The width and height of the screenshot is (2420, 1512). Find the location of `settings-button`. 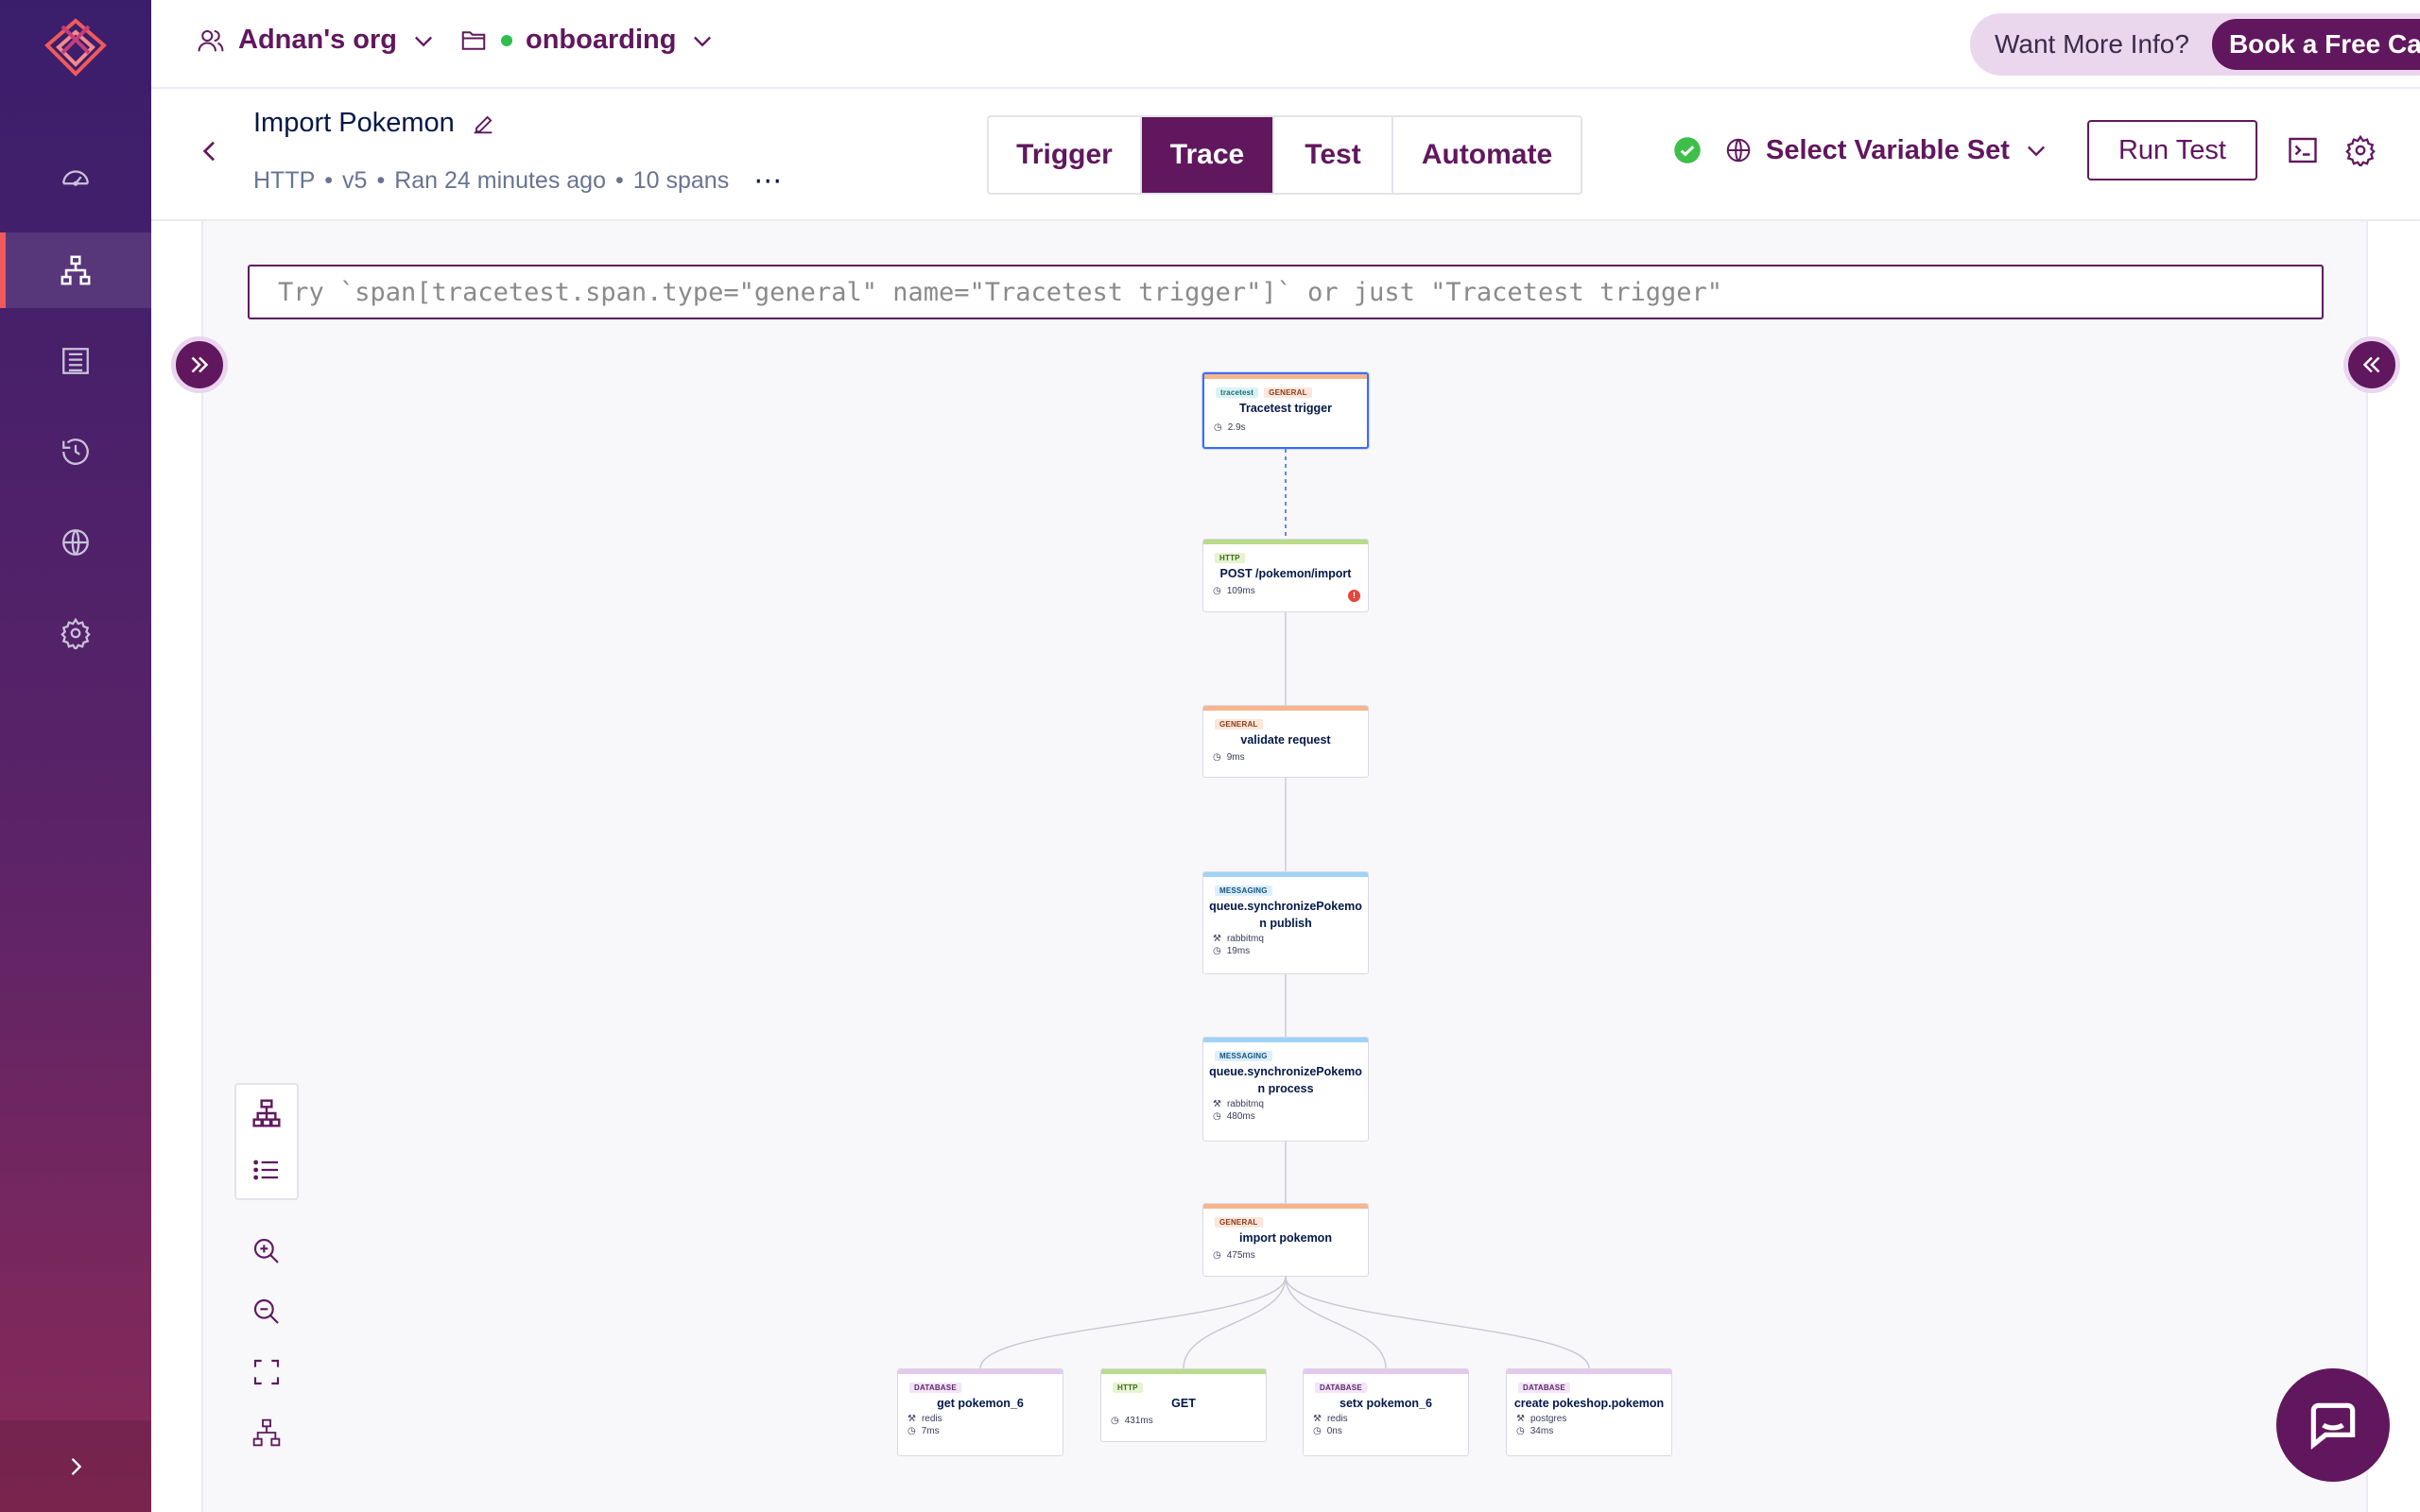

settings-button is located at coordinates (2360, 150).